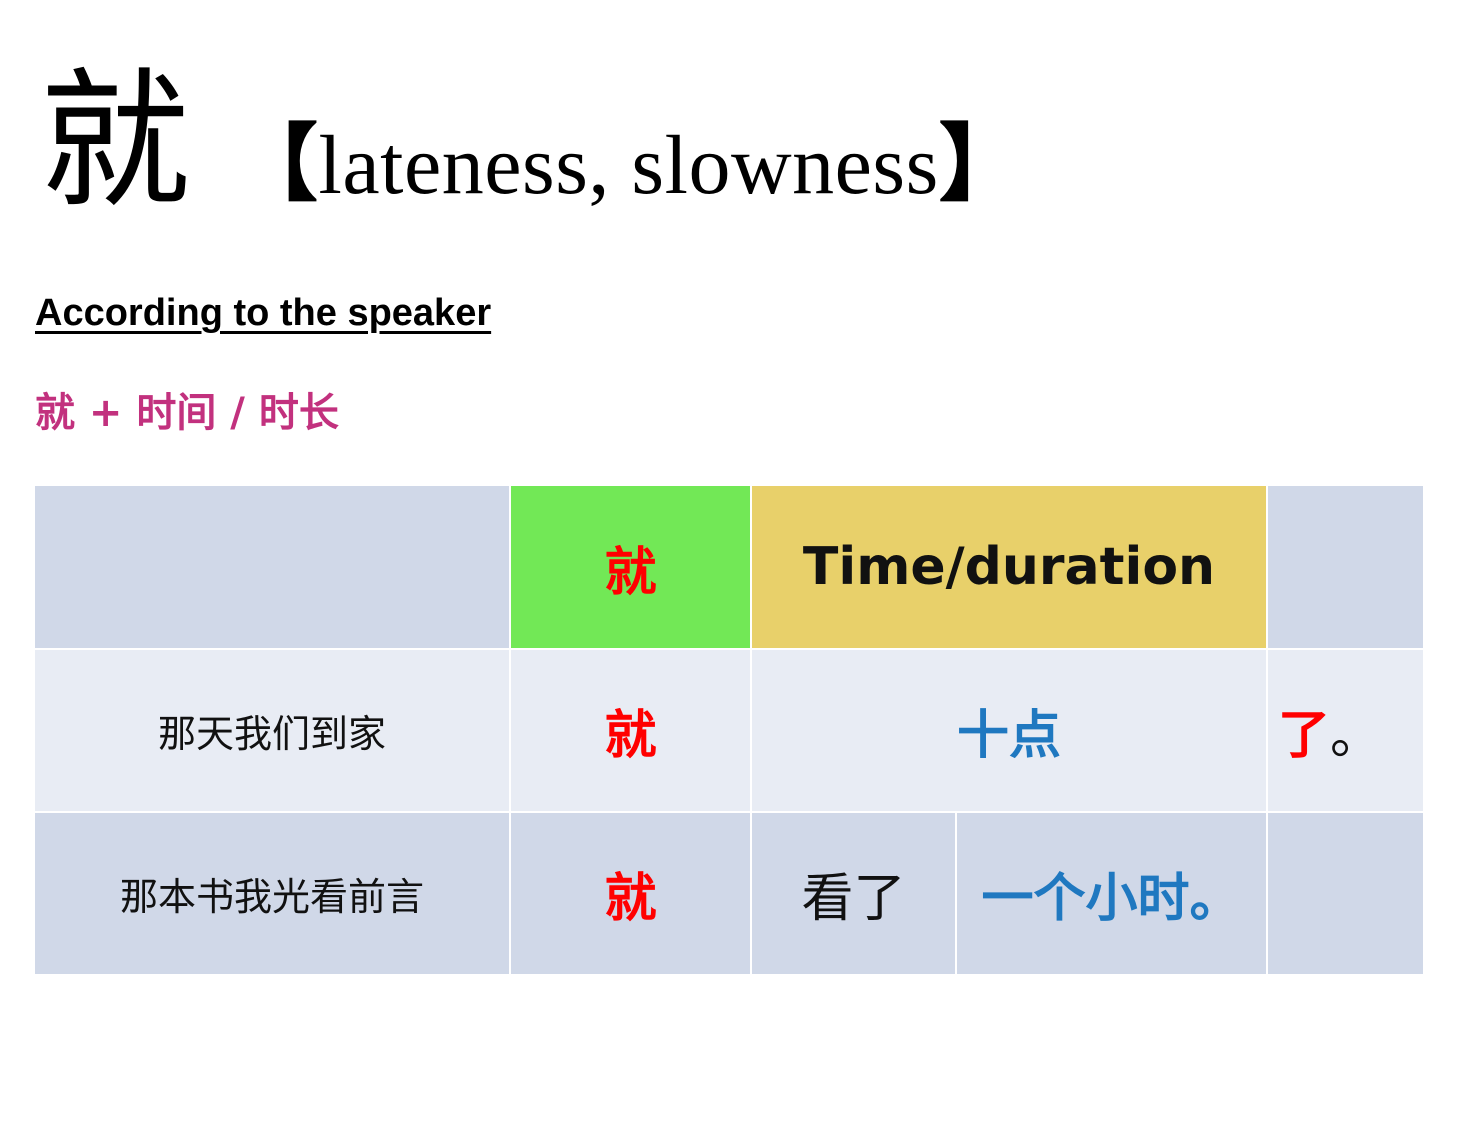  What do you see at coordinates (1304, 736) in the screenshot?
I see `row1-particle-text: 了` at bounding box center [1304, 736].